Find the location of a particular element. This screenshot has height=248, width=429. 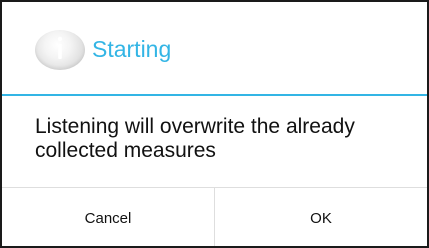

info-icon is located at coordinates (60, 50).